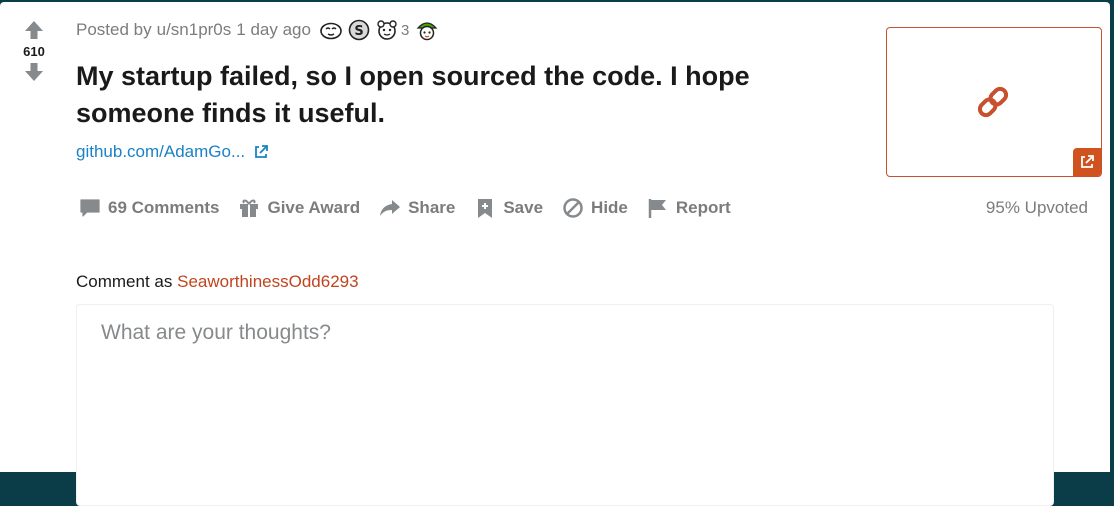 The height and width of the screenshot is (506, 1114). I want to click on link-thumbnail, so click(994, 102).